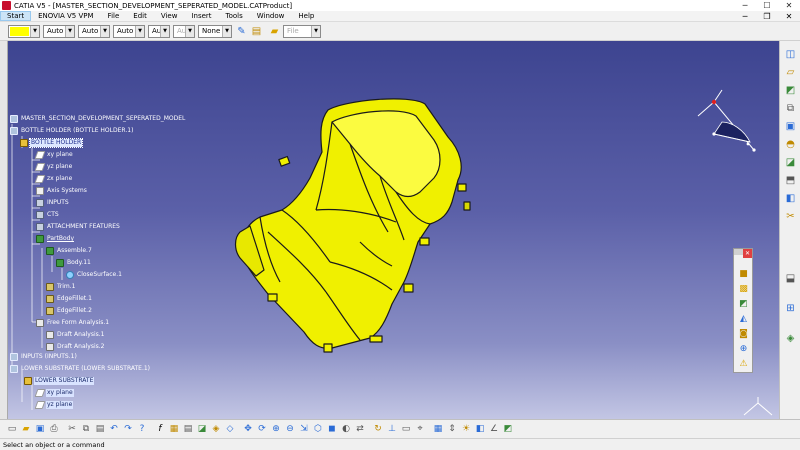  Describe the element at coordinates (790, 54) in the screenshot. I see `sketch-icon: ◫` at that location.